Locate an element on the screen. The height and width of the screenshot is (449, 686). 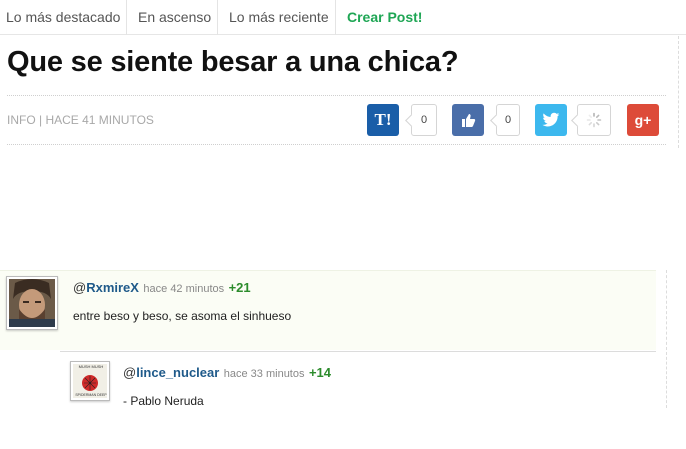
comment-header: @lince_nuclear hace 33 minutos +14 is located at coordinates (227, 373).